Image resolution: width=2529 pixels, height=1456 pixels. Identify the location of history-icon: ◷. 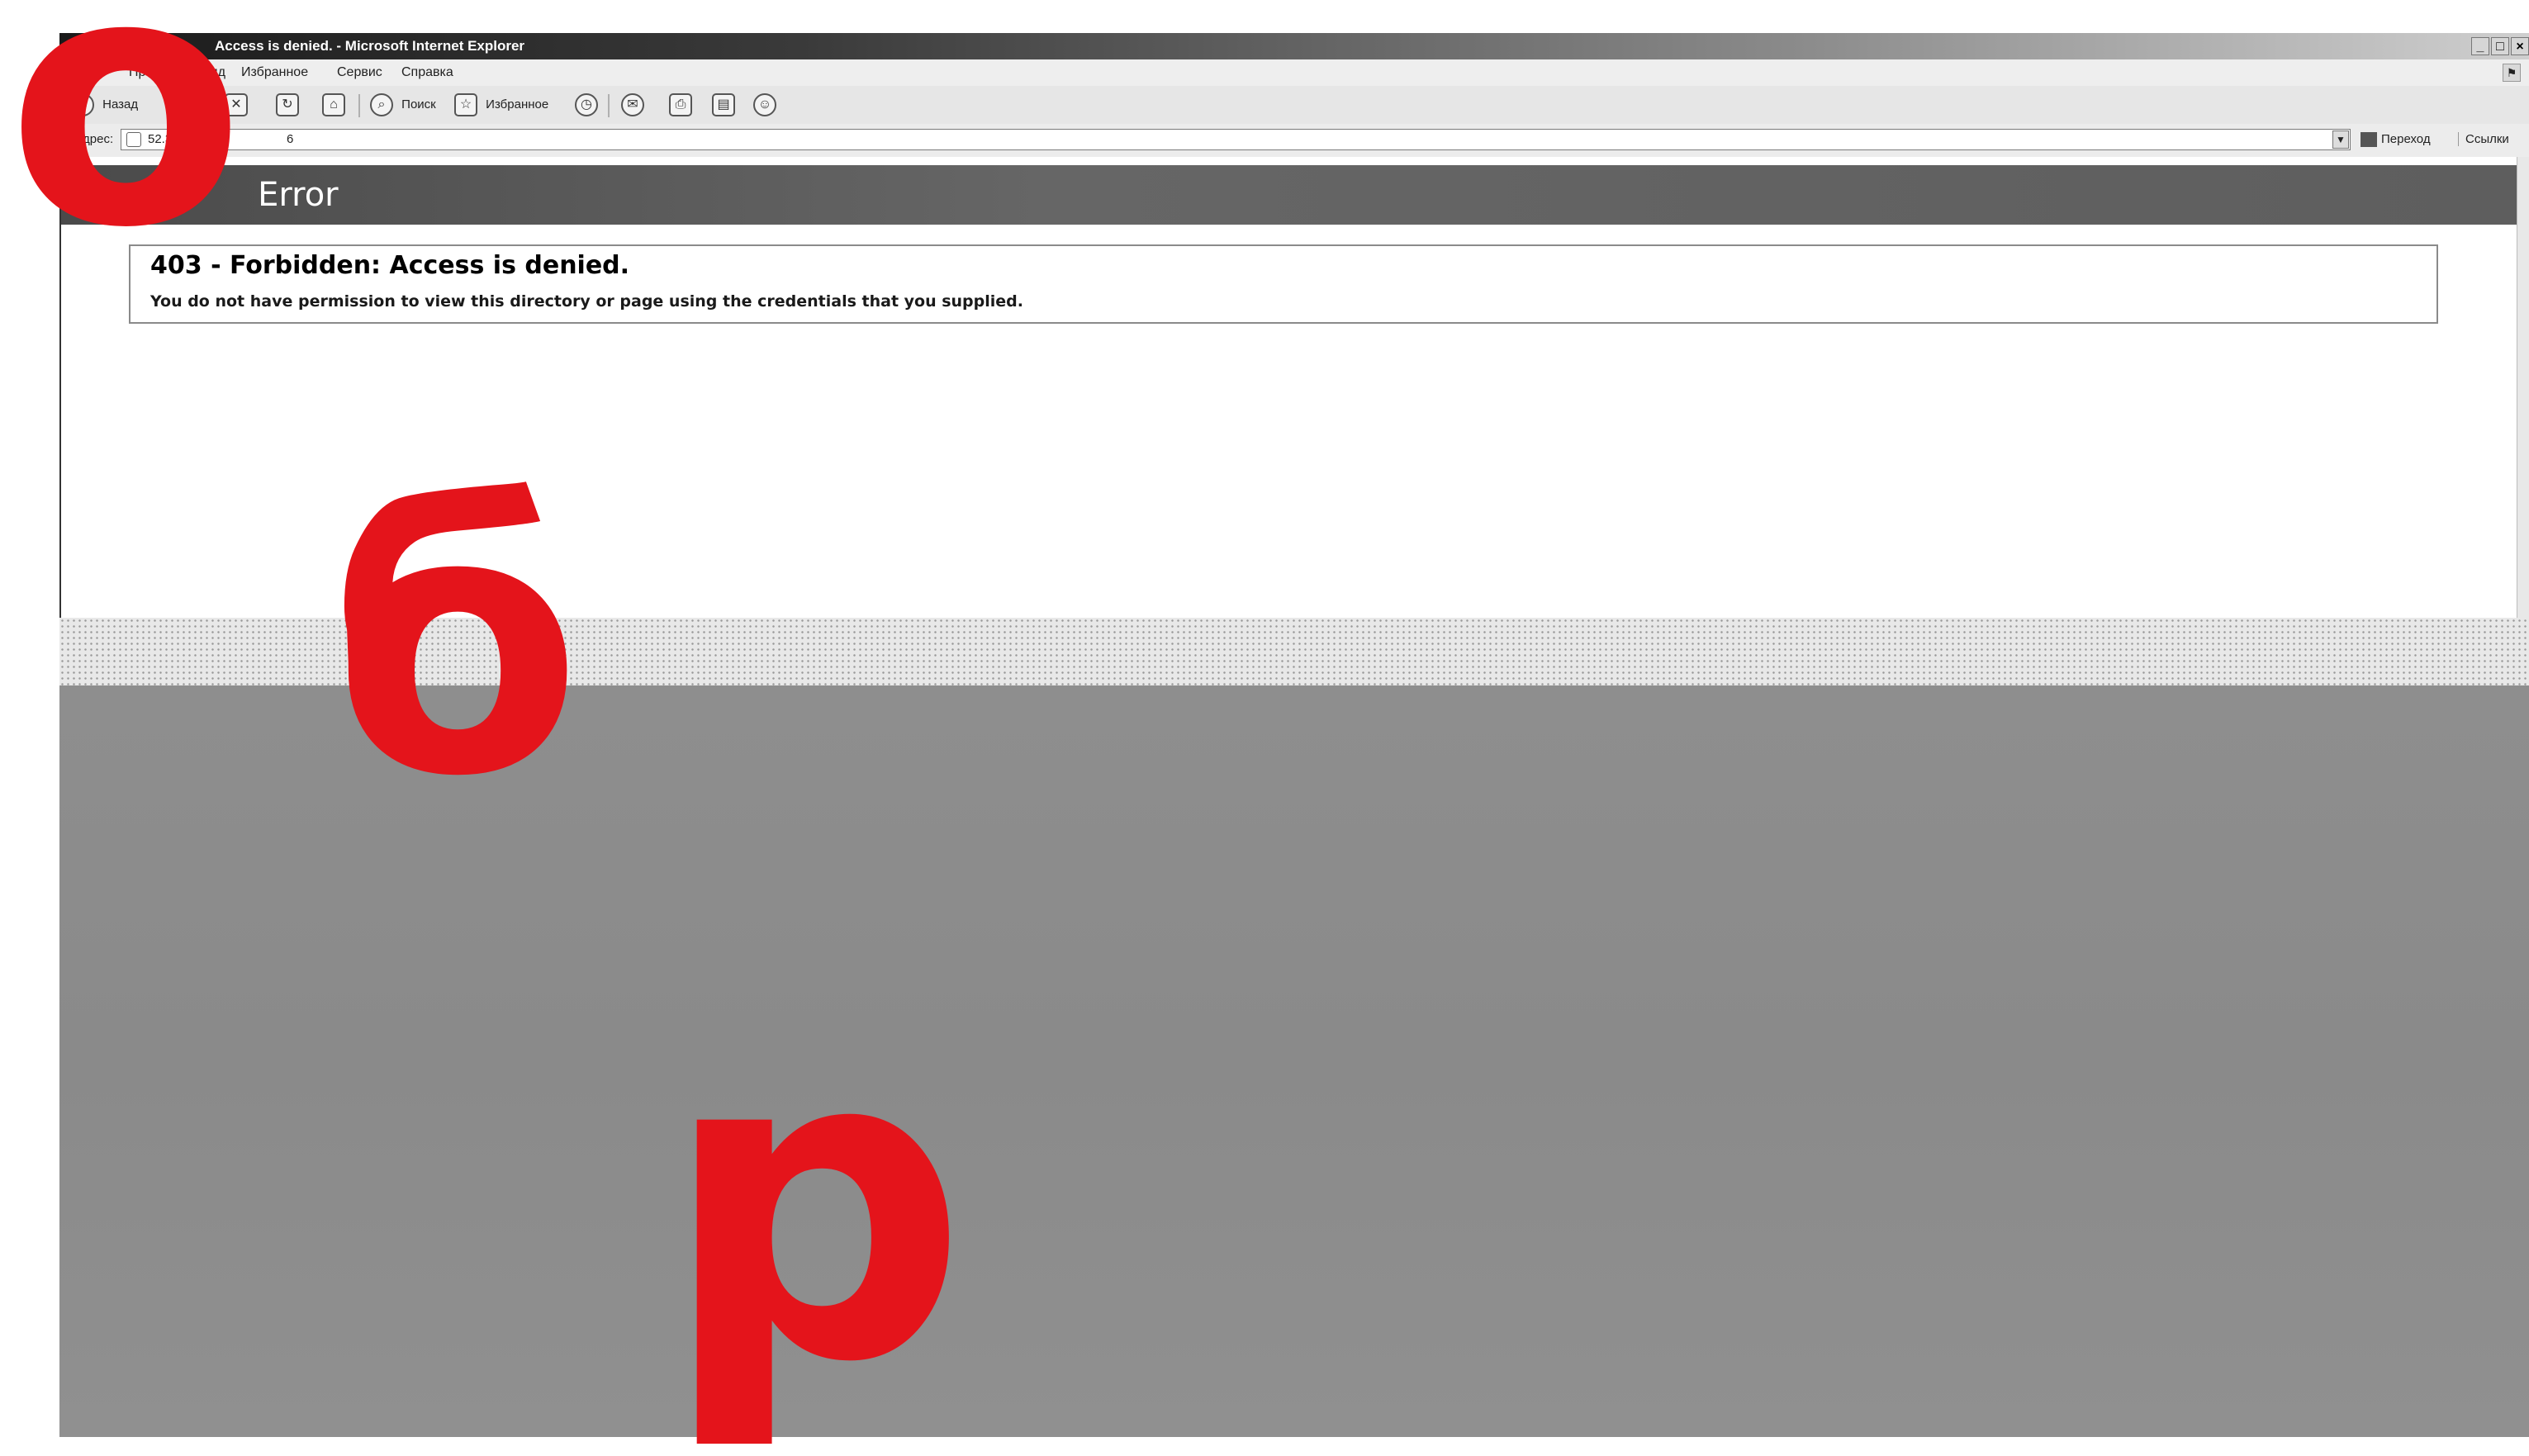
(586, 105).